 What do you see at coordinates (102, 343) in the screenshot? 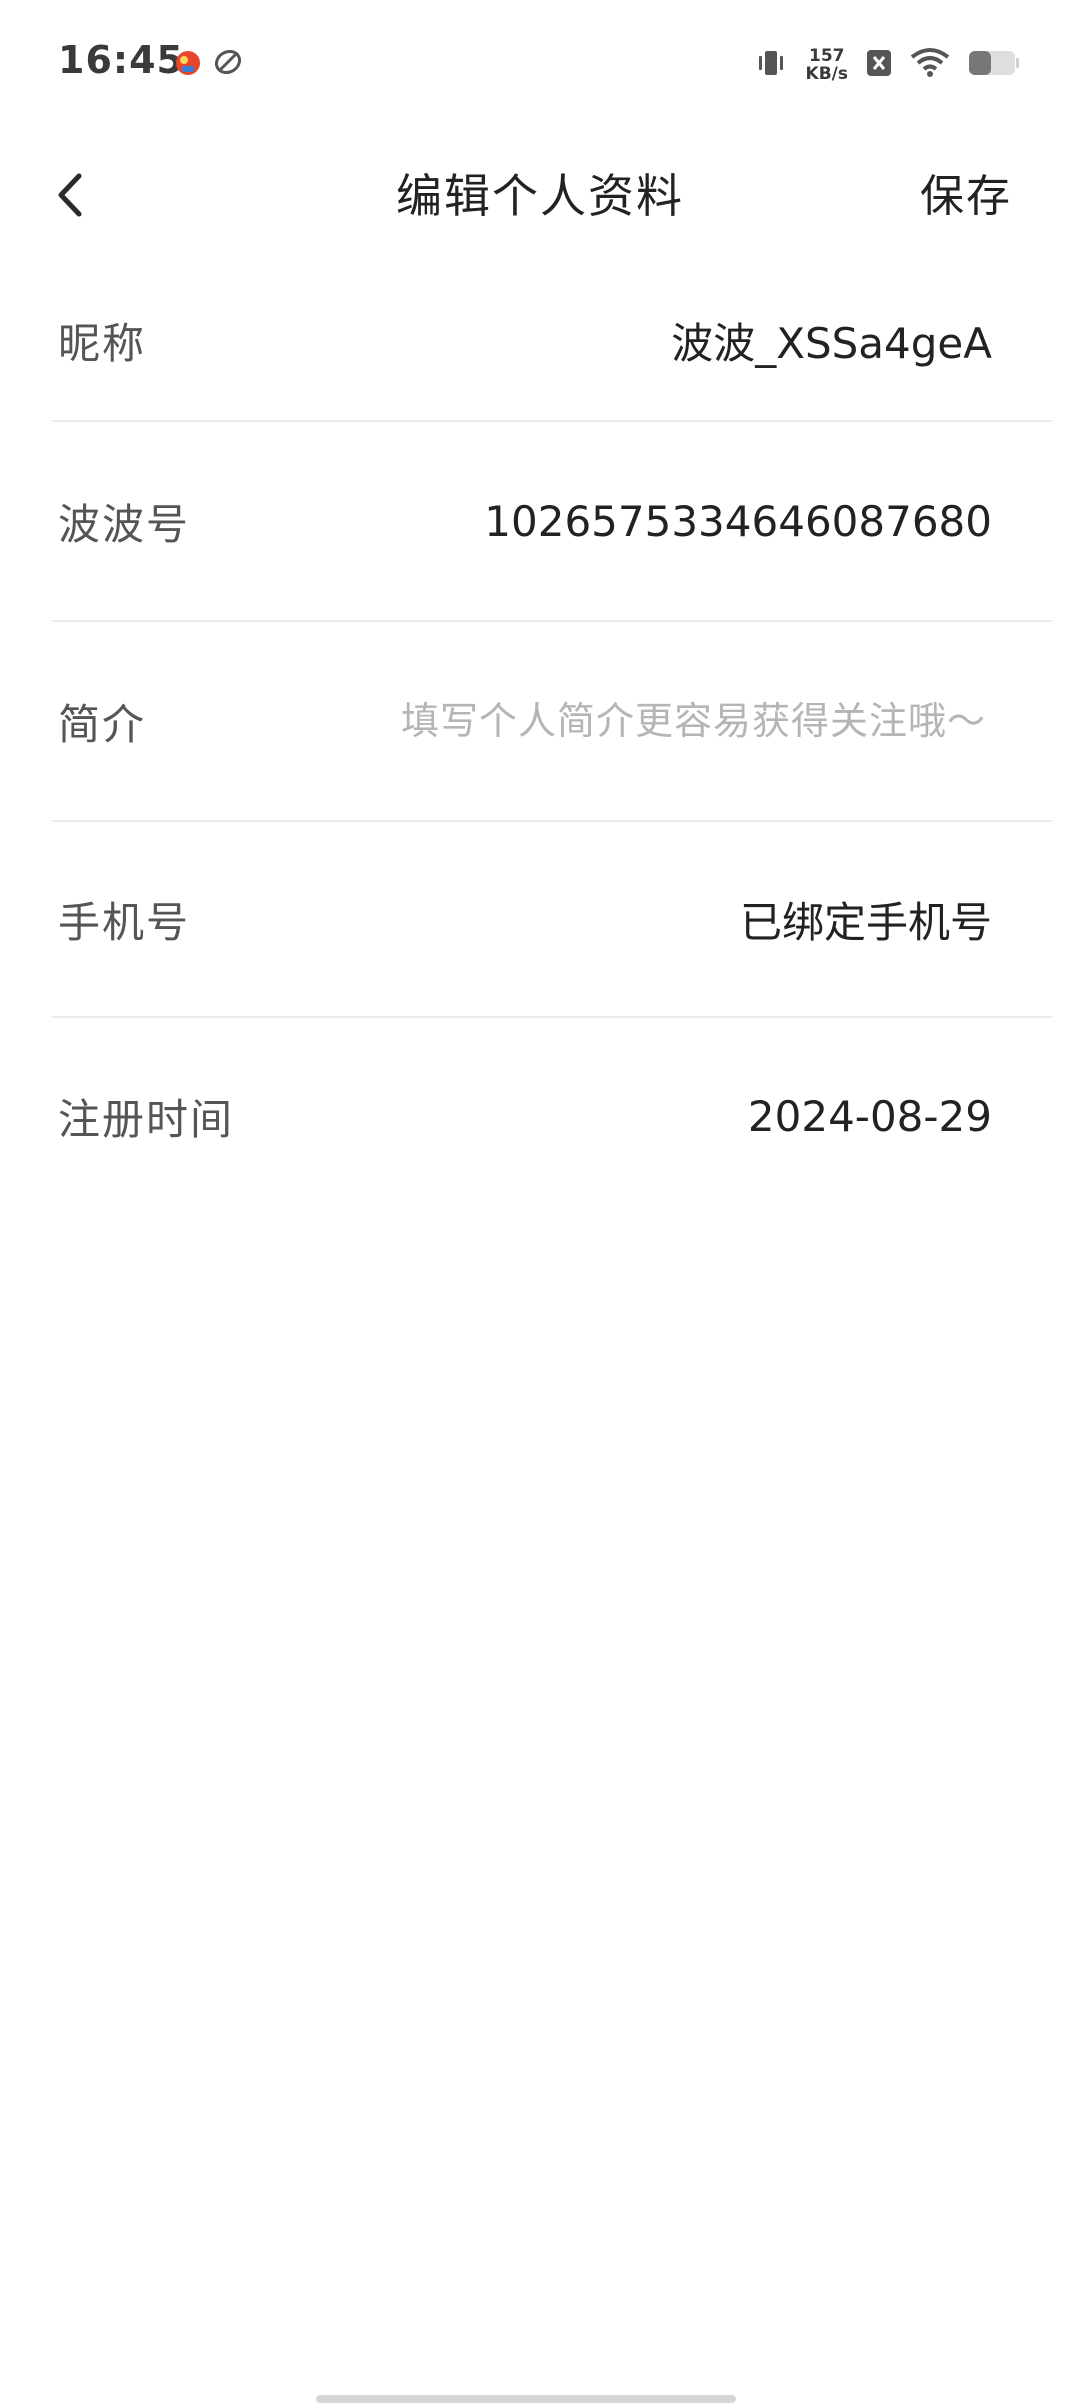
I see `nickname-label: 昵称` at bounding box center [102, 343].